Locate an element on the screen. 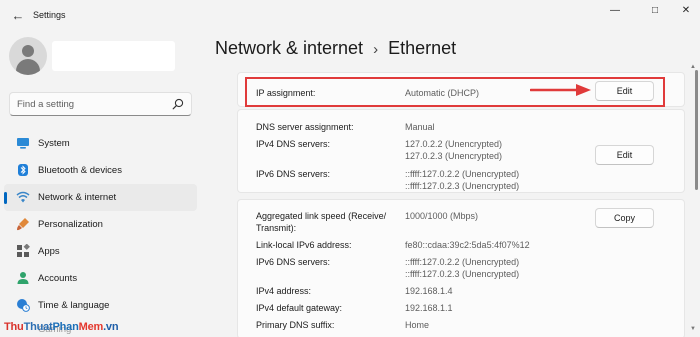  ipv4-dns-value-1: 127.0.2.2 (Unencrypted) is located at coordinates (454, 144).